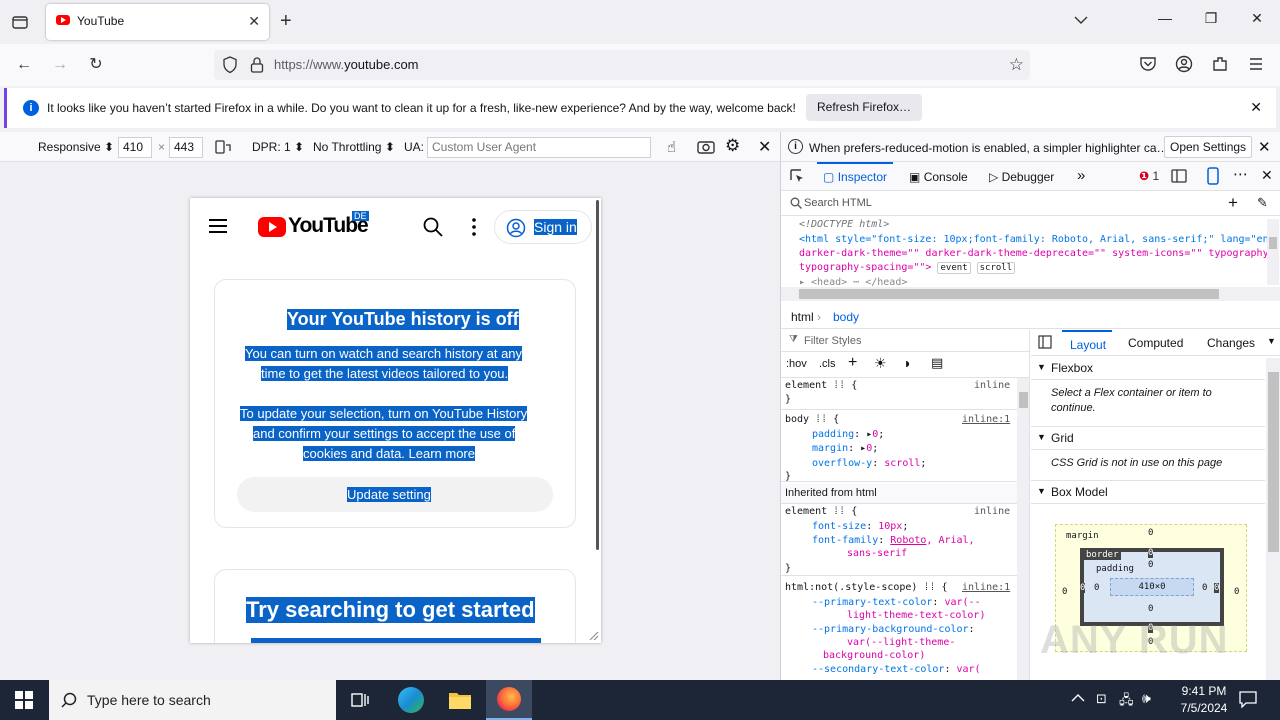 Image resolution: width=1280 pixels, height=720 pixels. I want to click on toggle-sidebar-icon, so click(1045, 342).